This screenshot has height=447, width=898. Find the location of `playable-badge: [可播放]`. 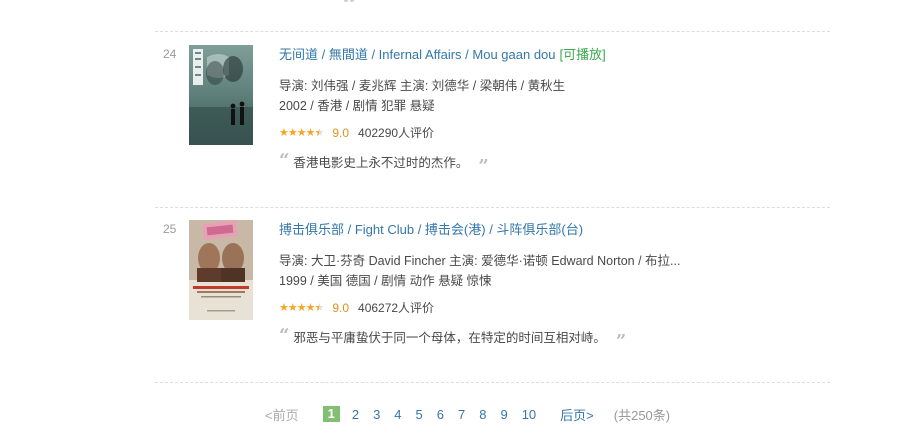

playable-badge: [可播放] is located at coordinates (582, 54).